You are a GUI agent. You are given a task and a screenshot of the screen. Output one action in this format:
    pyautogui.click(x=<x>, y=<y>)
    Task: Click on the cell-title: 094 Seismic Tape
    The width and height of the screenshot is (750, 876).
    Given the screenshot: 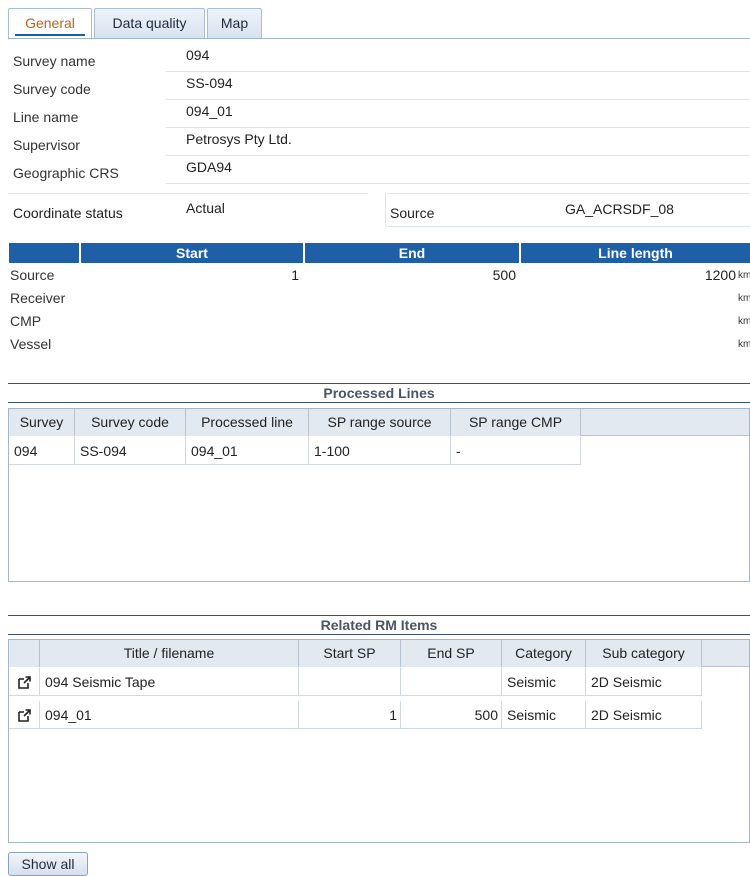 What is the action you would take?
    pyautogui.click(x=169, y=682)
    